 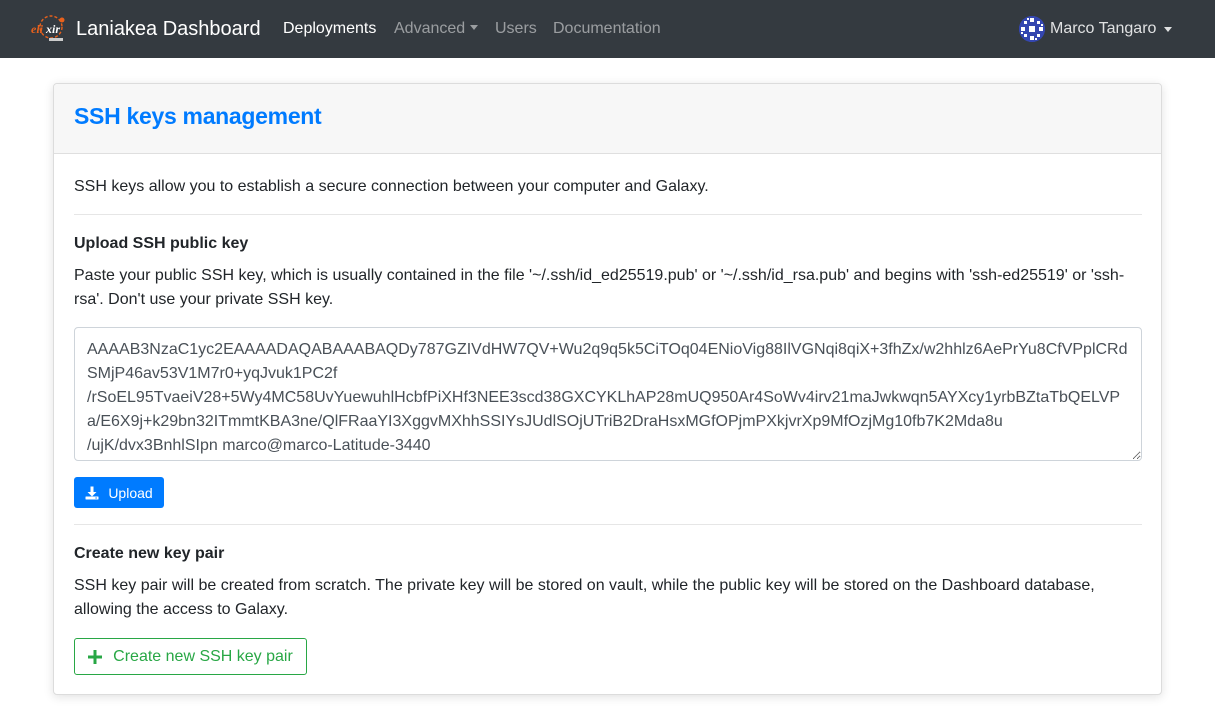 What do you see at coordinates (130, 492) in the screenshot?
I see `upload-button-label: Upload` at bounding box center [130, 492].